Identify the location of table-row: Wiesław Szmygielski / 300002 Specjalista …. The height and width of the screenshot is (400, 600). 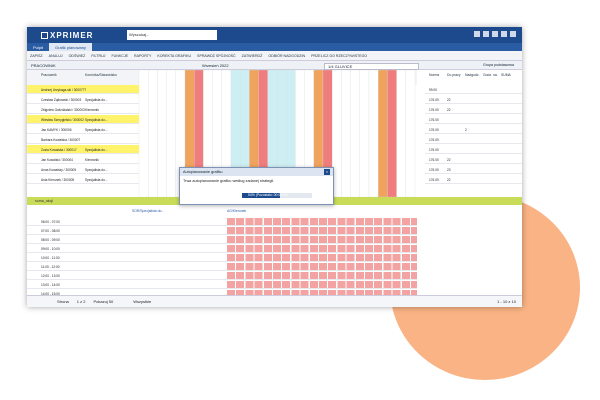
(83, 119).